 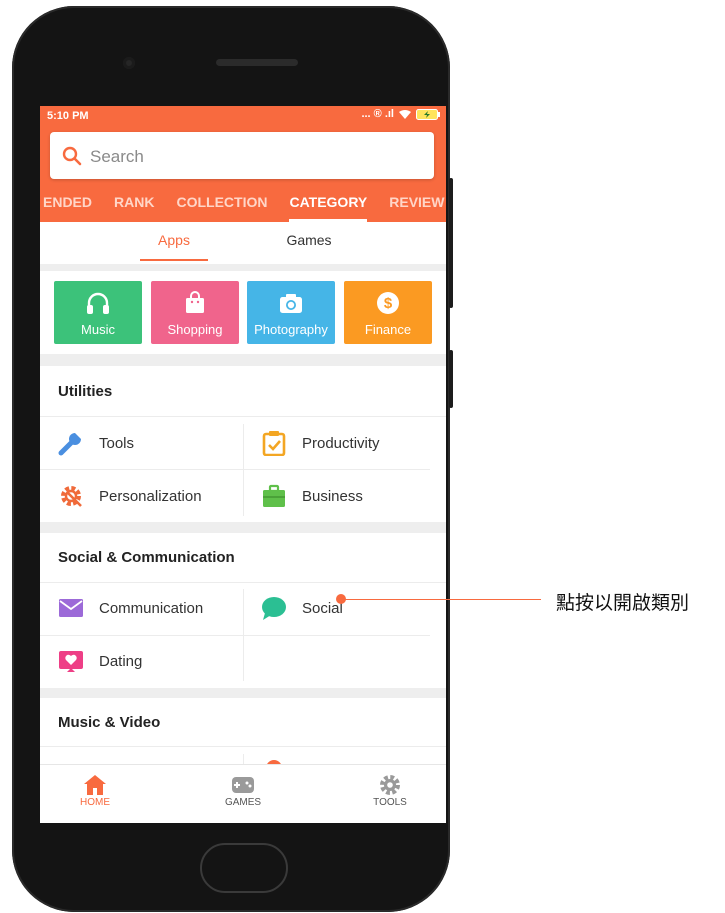 I want to click on status-indicators: ... ® .ıl, so click(x=377, y=114).